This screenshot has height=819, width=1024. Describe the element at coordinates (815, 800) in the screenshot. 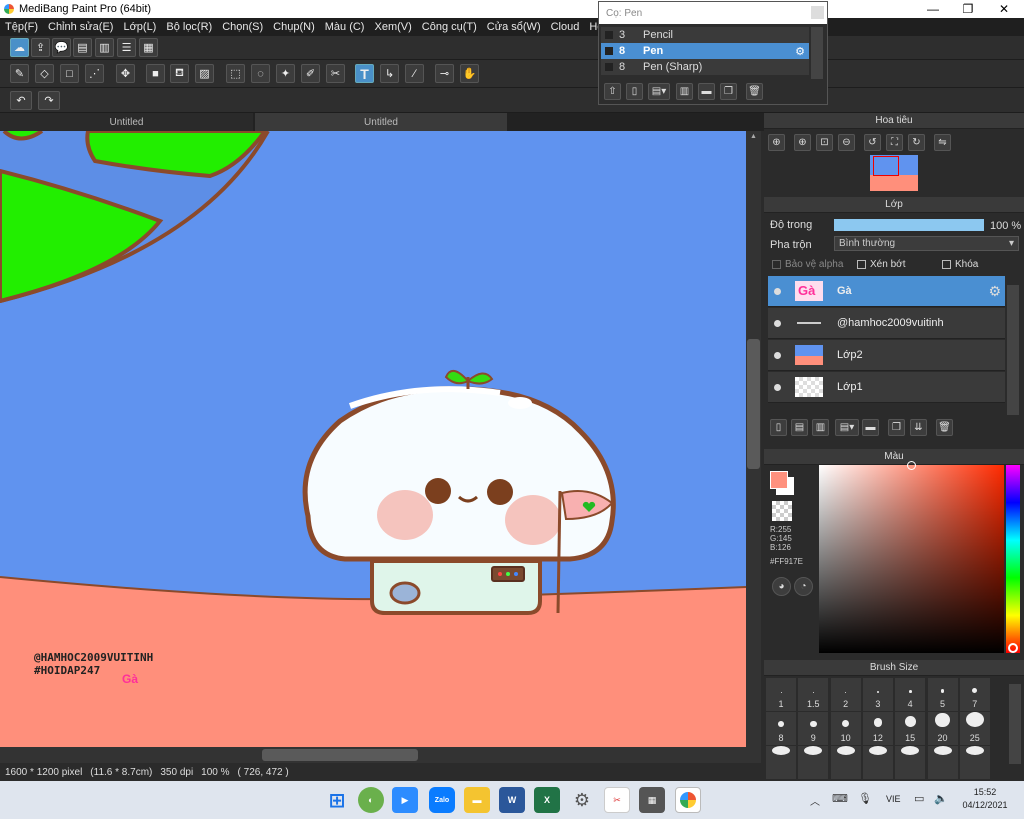

I see `tray-chevron-up-icon: ︿` at that location.